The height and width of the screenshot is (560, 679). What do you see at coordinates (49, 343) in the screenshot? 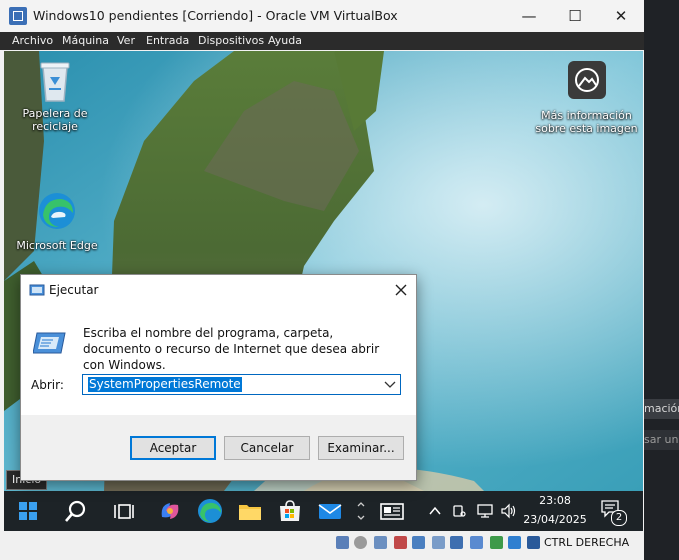
I see `run-program-icon` at bounding box center [49, 343].